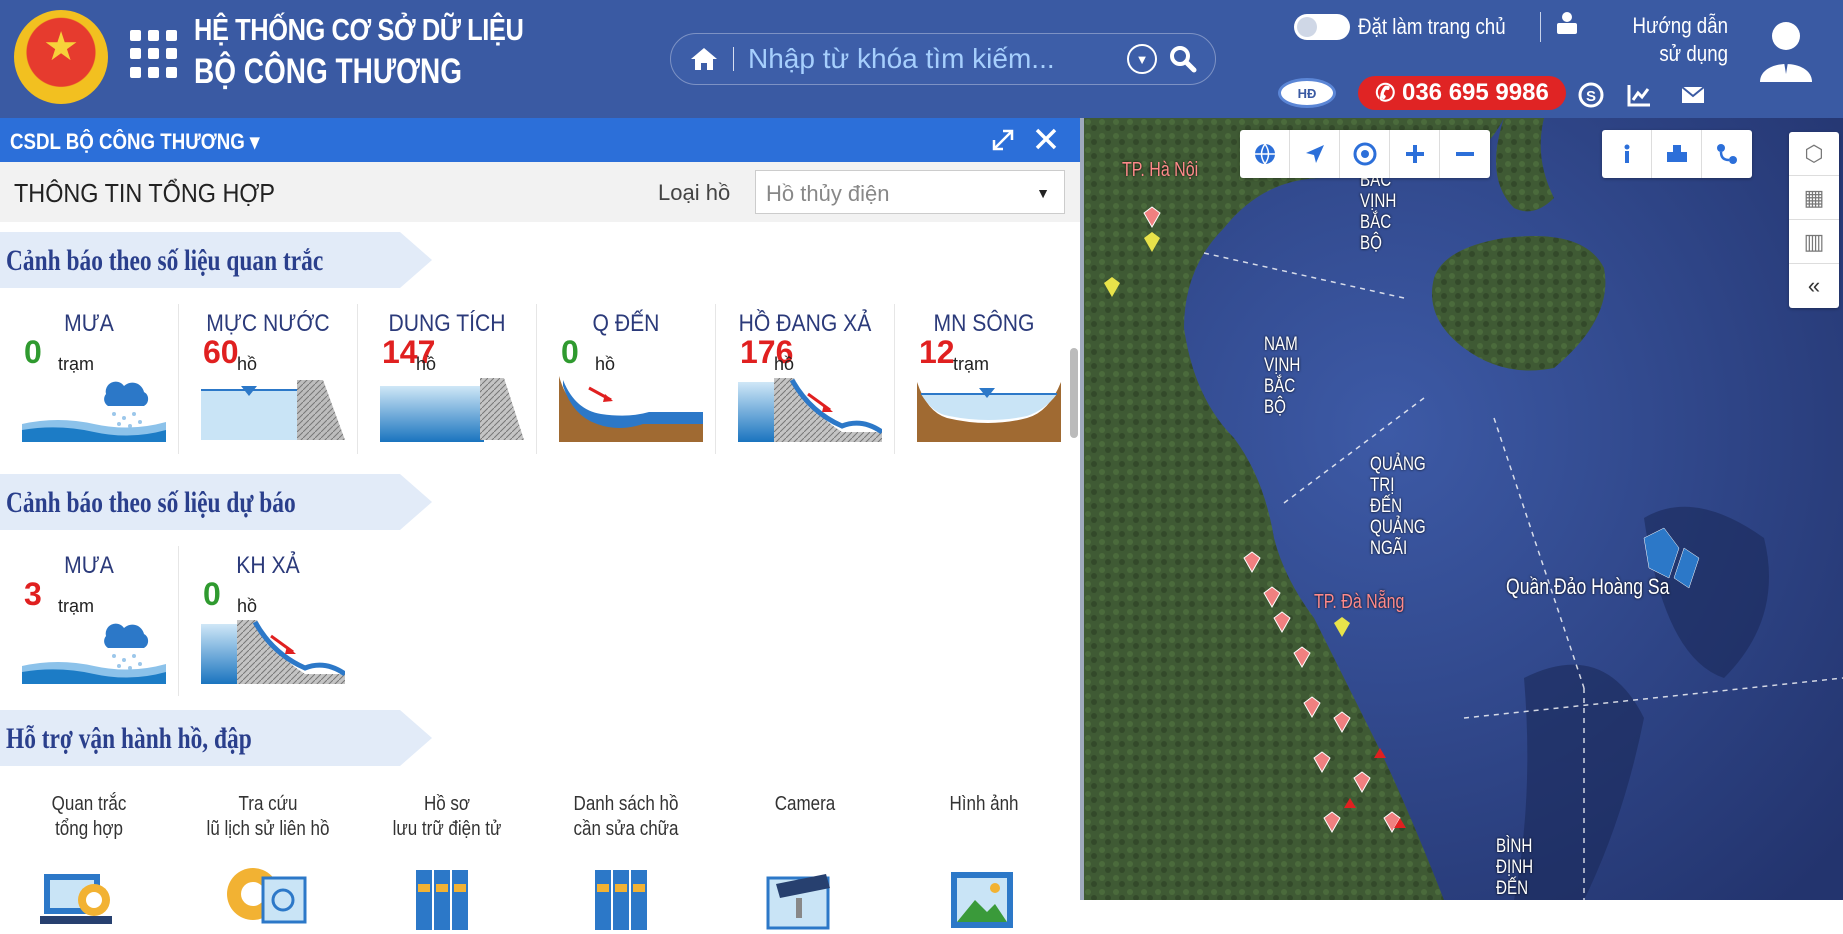 The image size is (1843, 934). What do you see at coordinates (447, 862) in the screenshot?
I see `tool-electronic-archive: Hồ sơ lưu trữ điện tử` at bounding box center [447, 862].